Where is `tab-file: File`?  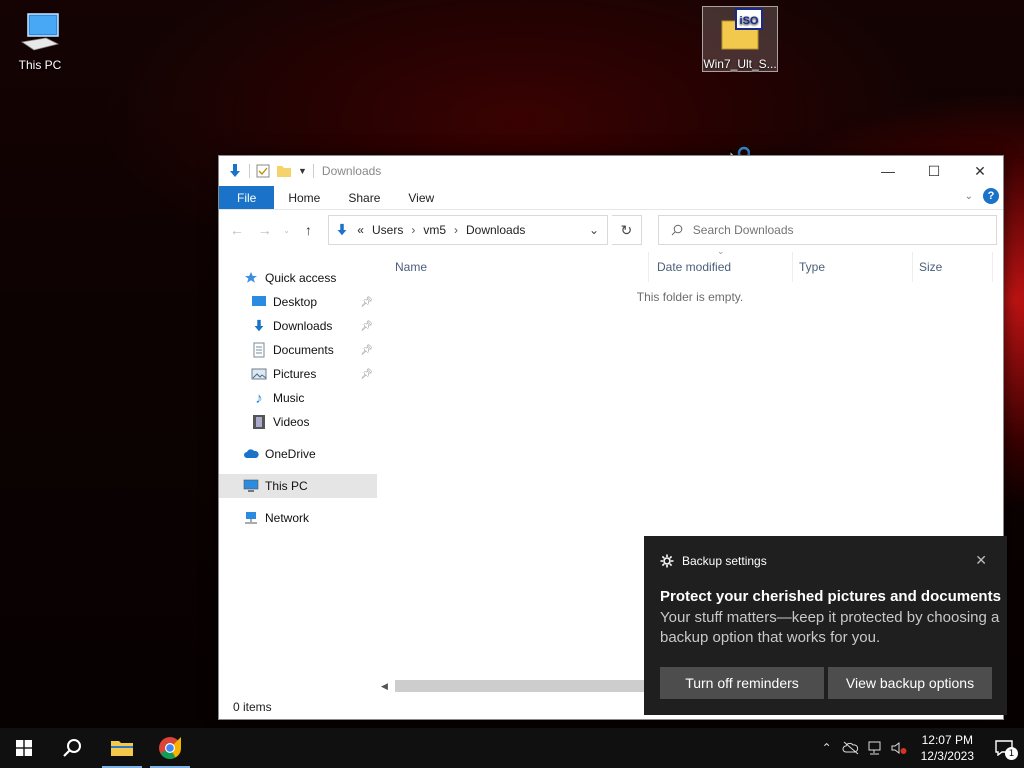
tab-file: File is located at coordinates (247, 197).